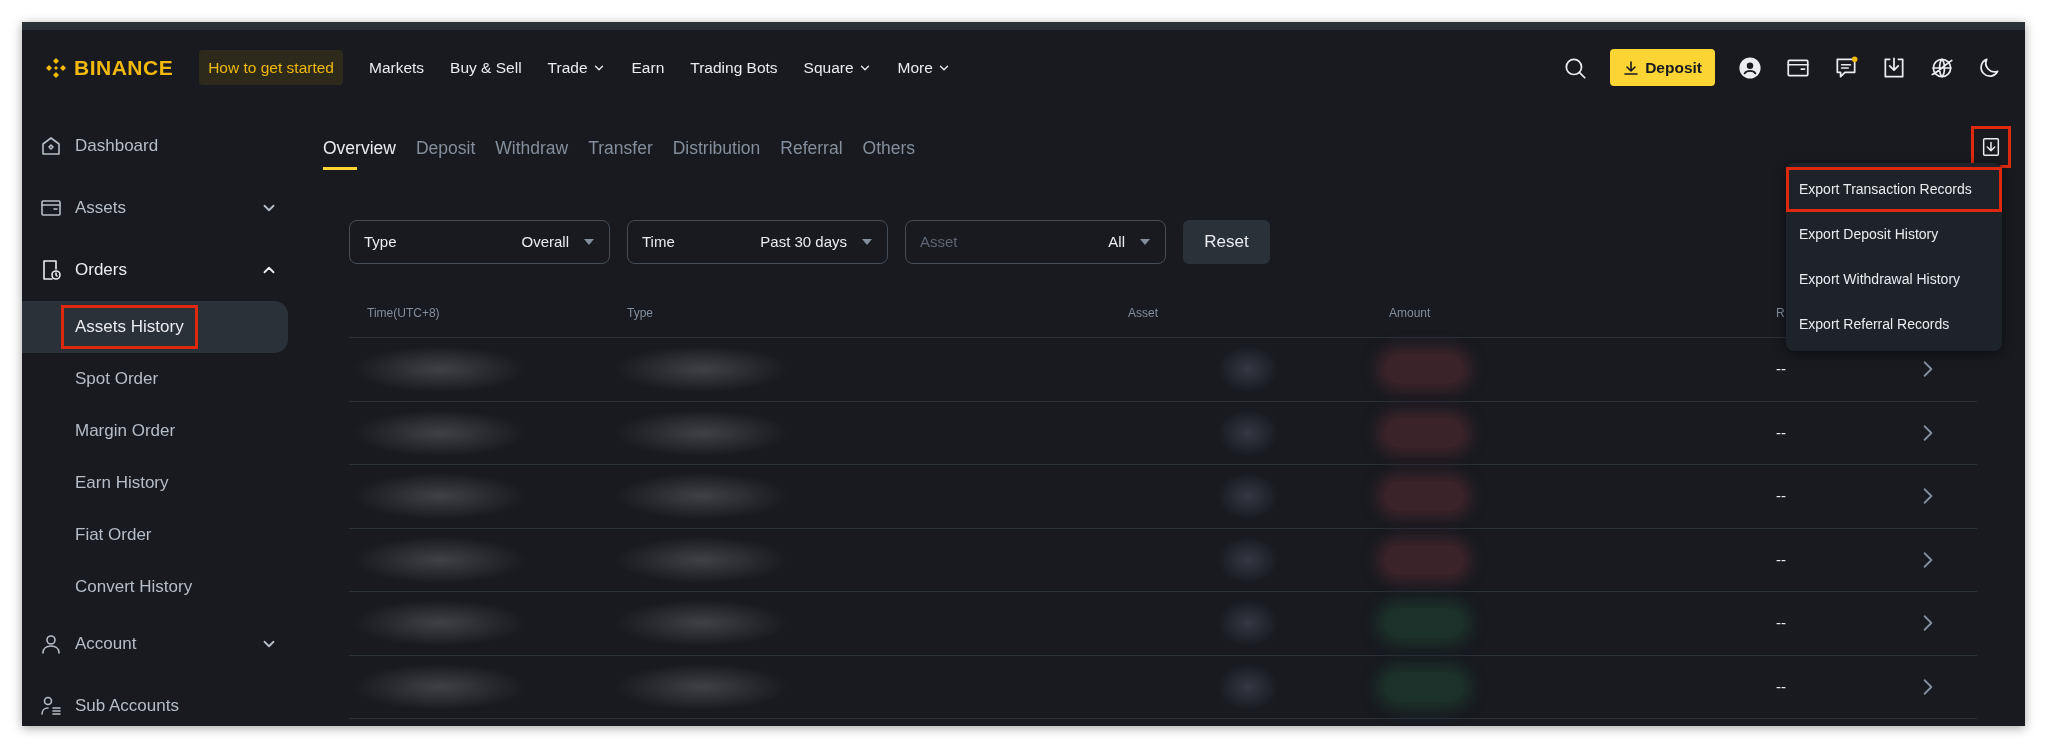 The width and height of the screenshot is (2048, 748). Describe the element at coordinates (648, 67) in the screenshot. I see `nav-link: Earn` at that location.